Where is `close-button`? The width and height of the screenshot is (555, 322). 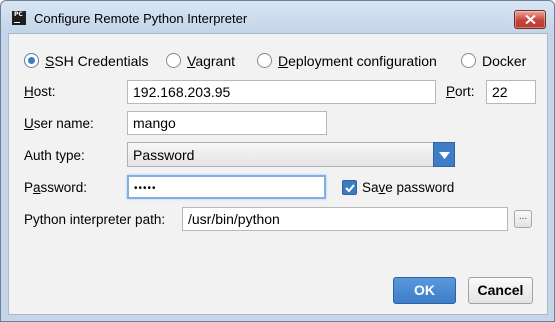
close-button is located at coordinates (530, 19).